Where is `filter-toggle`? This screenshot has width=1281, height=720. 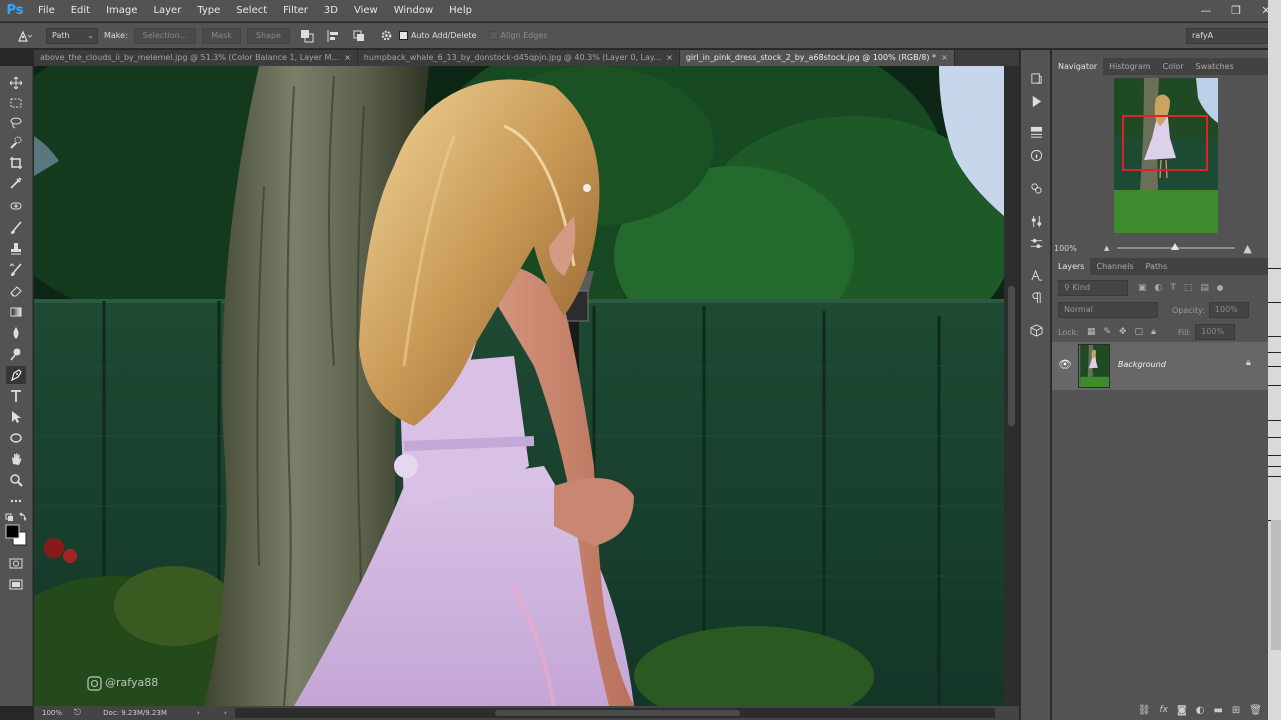
filter-toggle is located at coordinates (1219, 288).